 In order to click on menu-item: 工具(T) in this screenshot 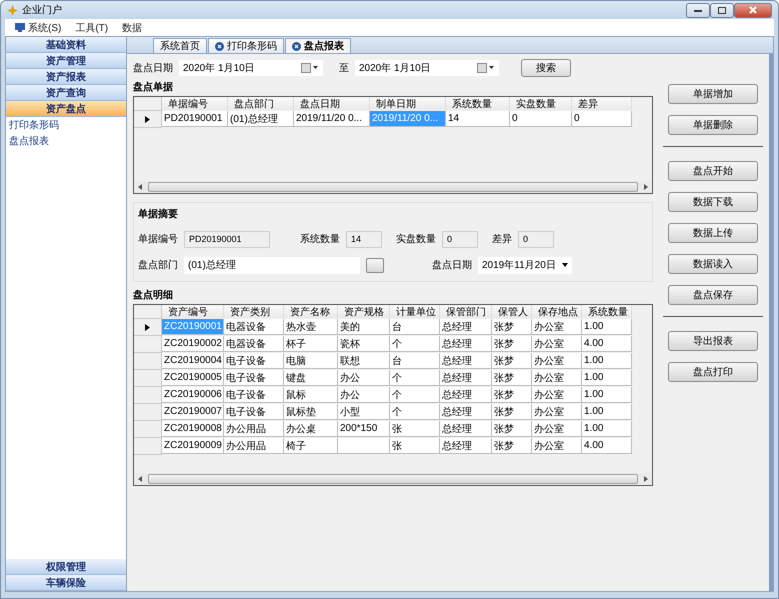, I will do `click(91, 27)`.